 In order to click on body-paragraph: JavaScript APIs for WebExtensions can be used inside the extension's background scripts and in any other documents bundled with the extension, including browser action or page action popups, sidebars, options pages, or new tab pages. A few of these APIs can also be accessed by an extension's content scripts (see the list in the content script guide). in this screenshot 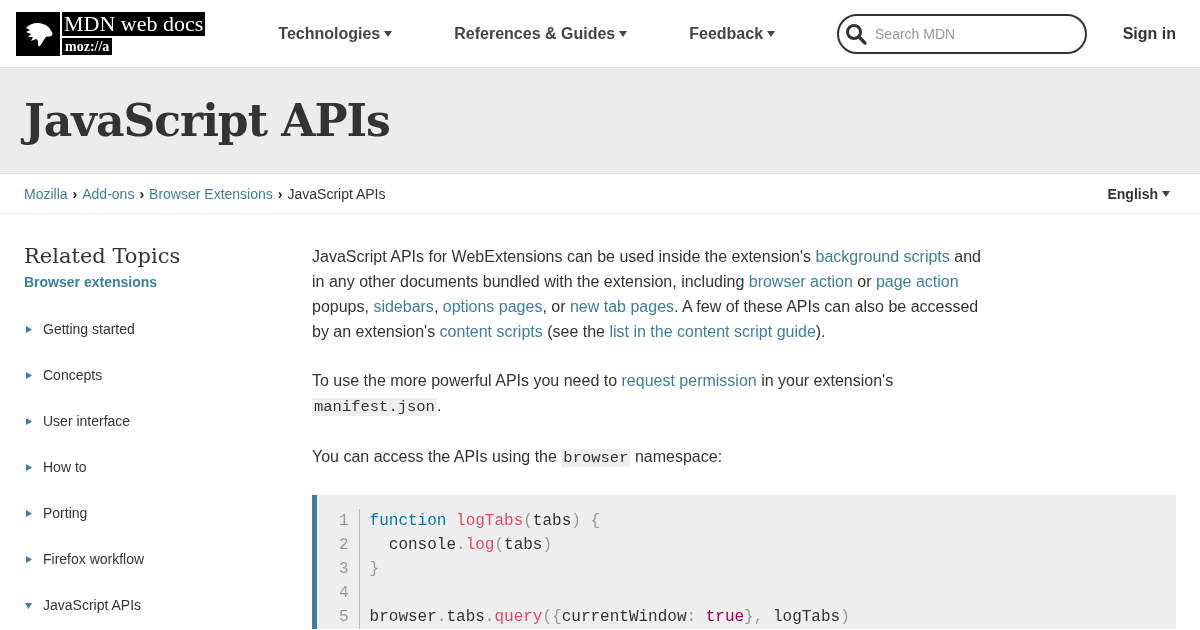, I will do `click(647, 294)`.